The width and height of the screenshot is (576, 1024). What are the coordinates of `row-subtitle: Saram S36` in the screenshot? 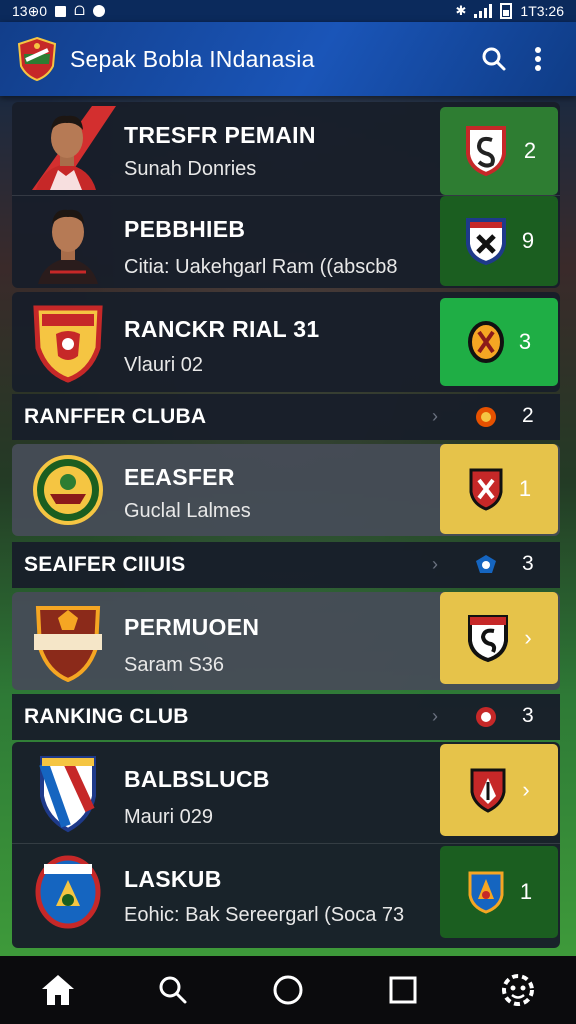 It's located at (174, 665).